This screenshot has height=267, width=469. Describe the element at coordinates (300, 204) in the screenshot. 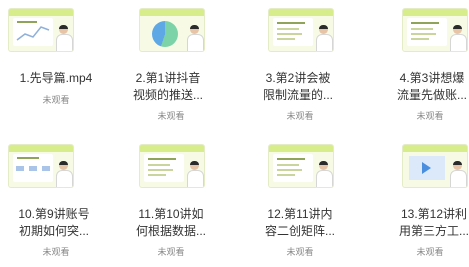

I see `video-card: 12.第11讲内 容二创矩阵... 未观看` at that location.